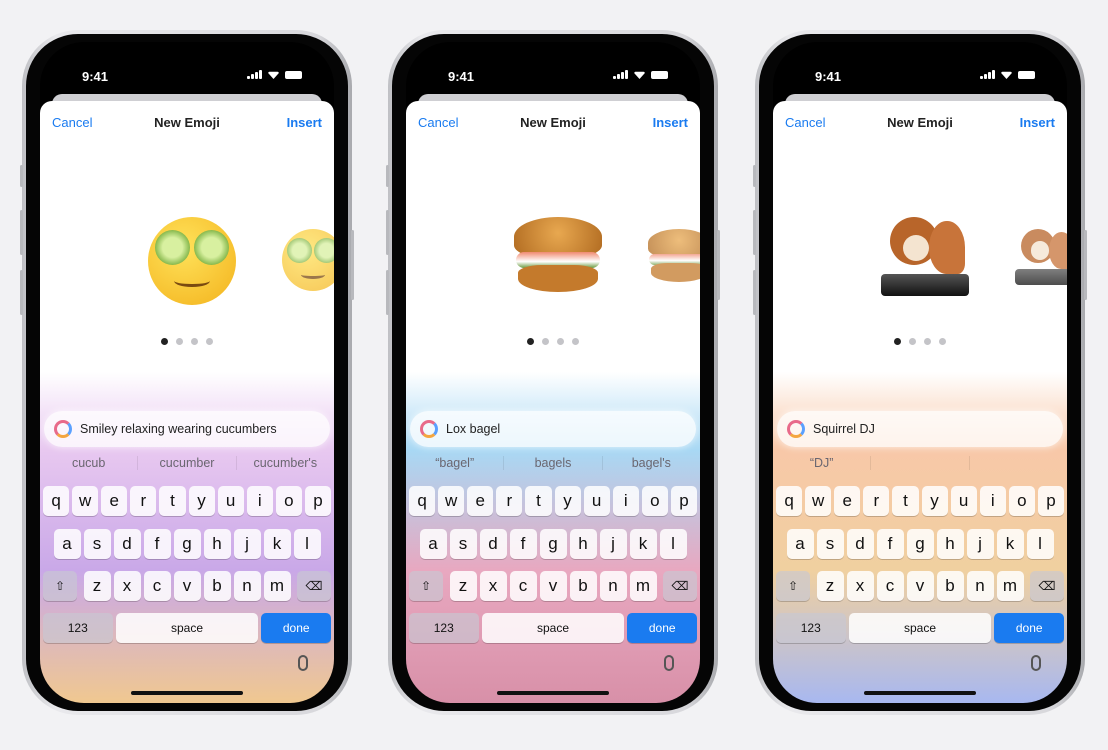 The image size is (1108, 750). I want to click on key-f: f, so click(890, 544).